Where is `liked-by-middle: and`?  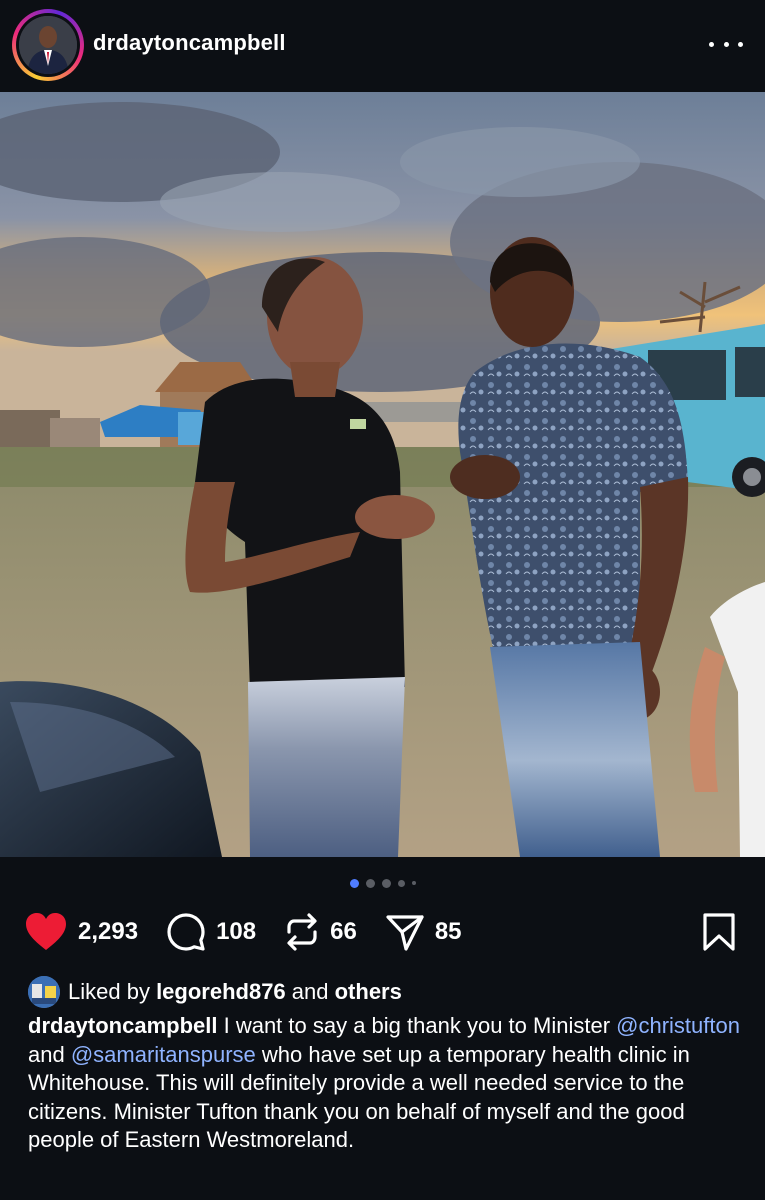 liked-by-middle: and is located at coordinates (310, 991).